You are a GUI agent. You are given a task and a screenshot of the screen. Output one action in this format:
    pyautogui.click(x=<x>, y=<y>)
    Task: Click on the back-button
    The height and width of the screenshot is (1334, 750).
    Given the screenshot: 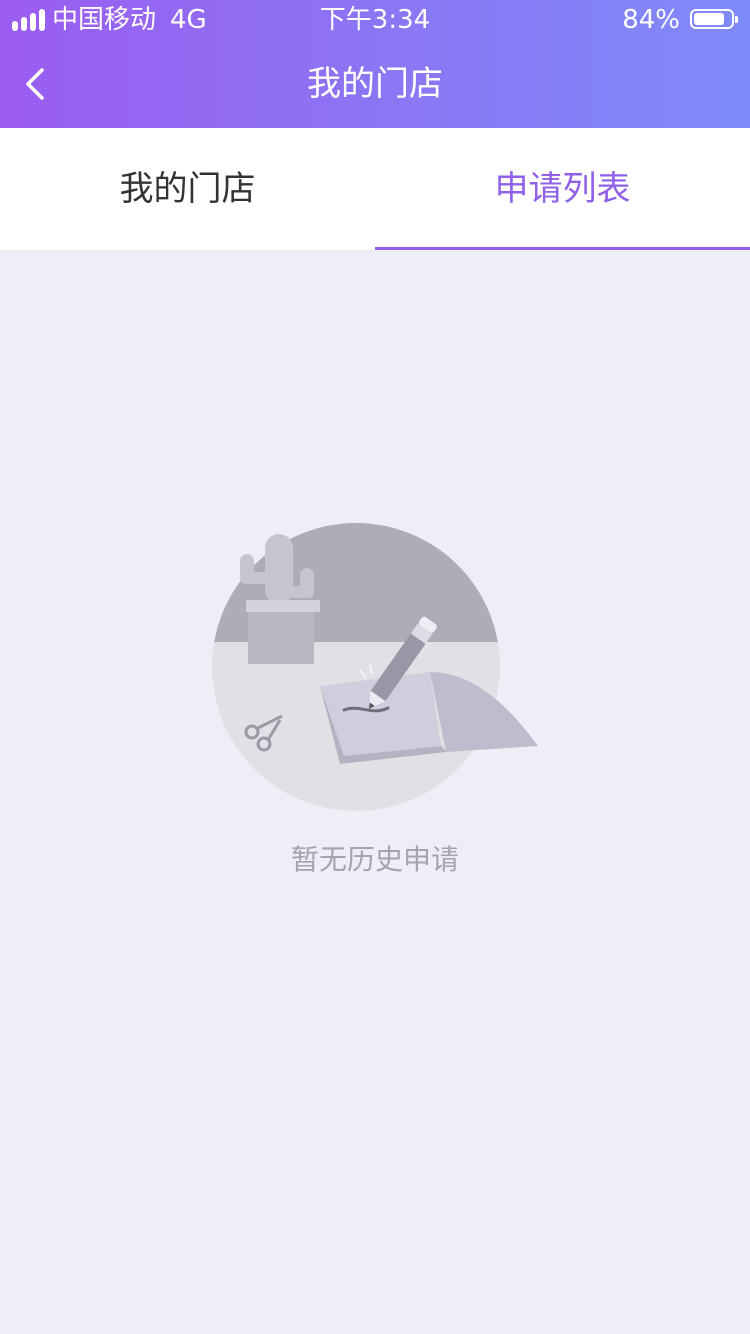 What is the action you would take?
    pyautogui.click(x=38, y=84)
    